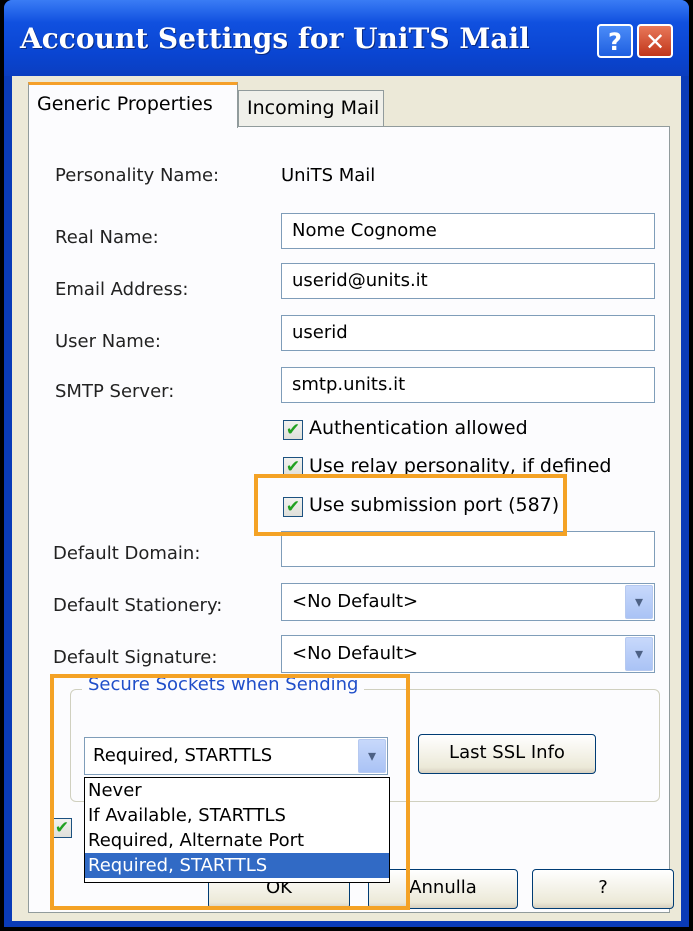 The width and height of the screenshot is (693, 931). I want to click on last-ssl-info-button: Last SSL Info, so click(507, 754).